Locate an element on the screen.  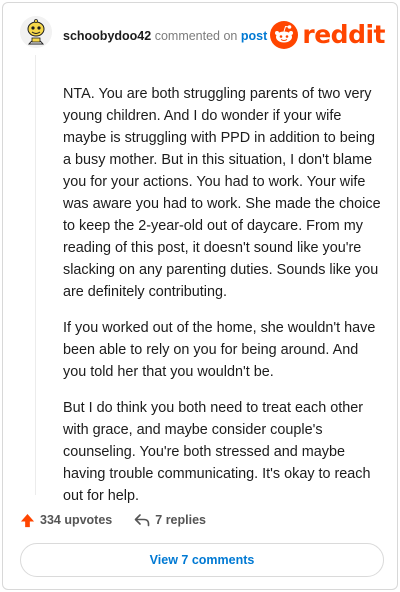
comment-actions: 334 upvotes 7 replies is located at coordinates (113, 520).